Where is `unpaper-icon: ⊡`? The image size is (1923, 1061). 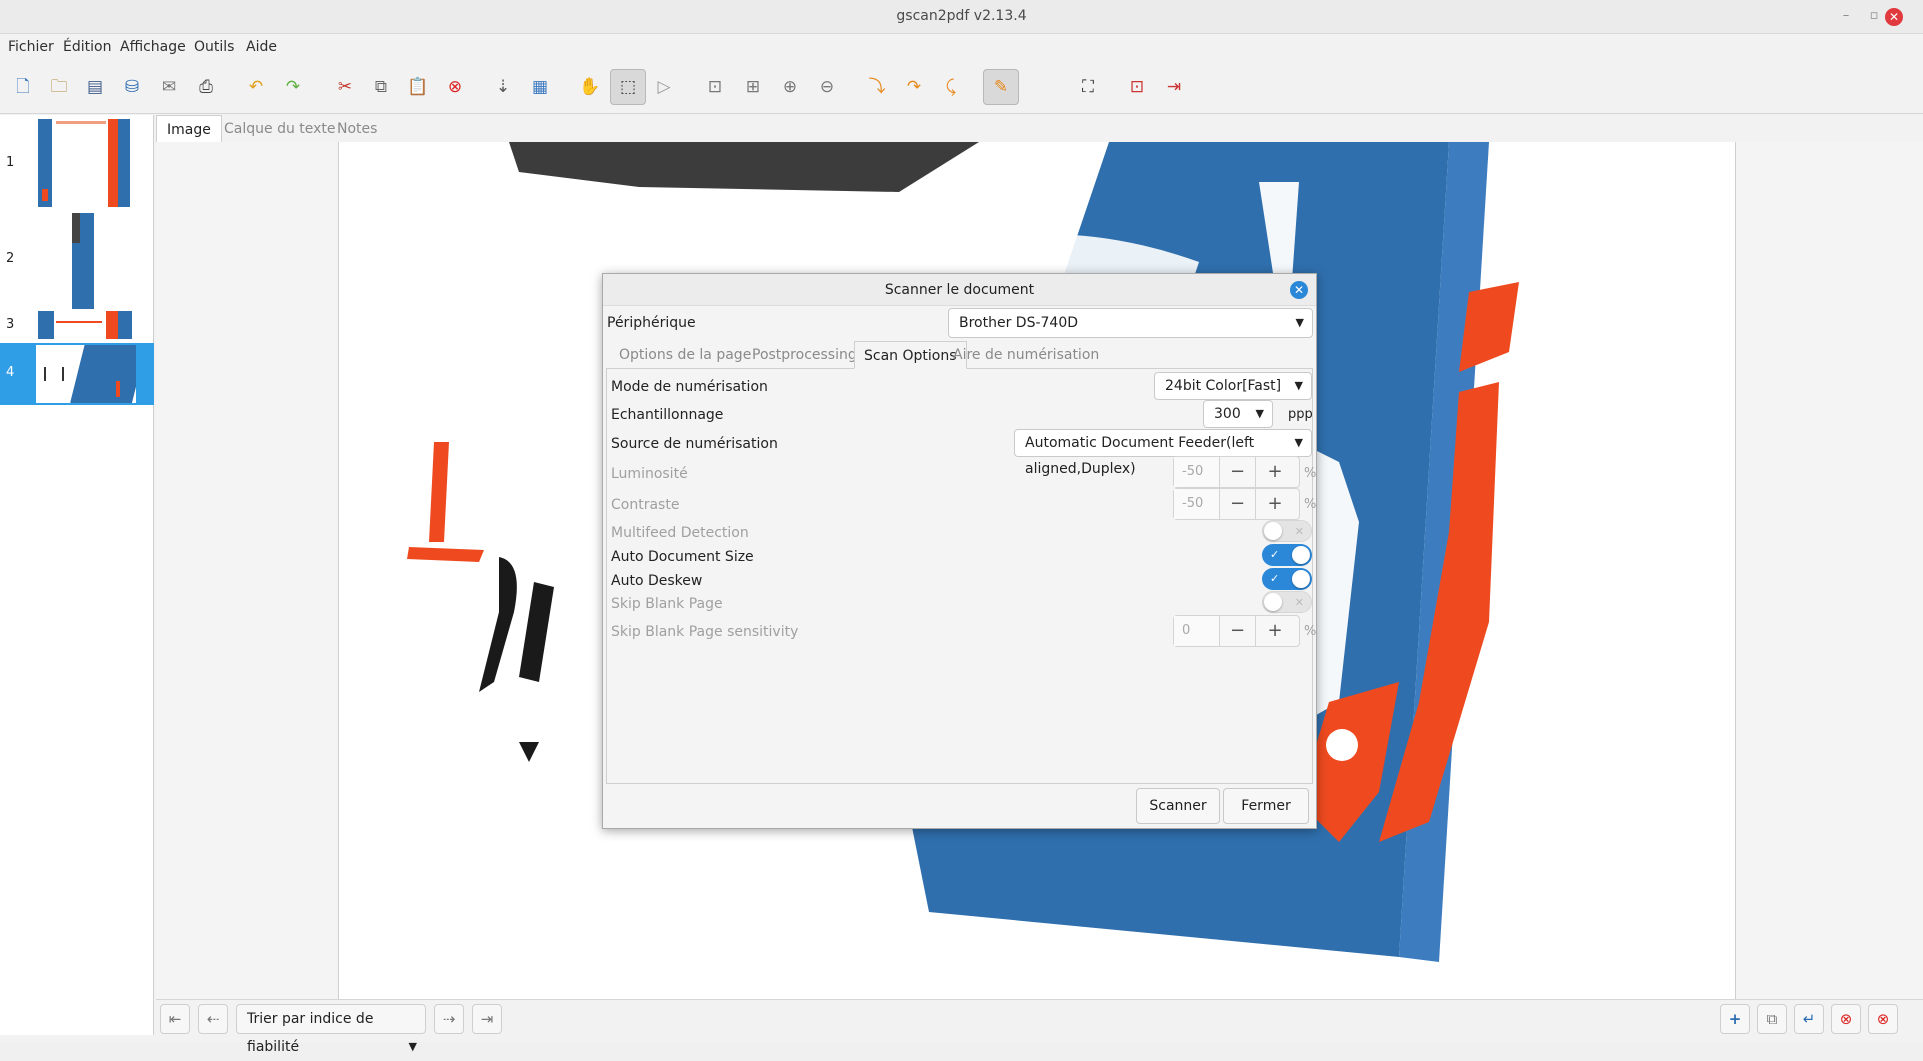 unpaper-icon: ⊡ is located at coordinates (1137, 87).